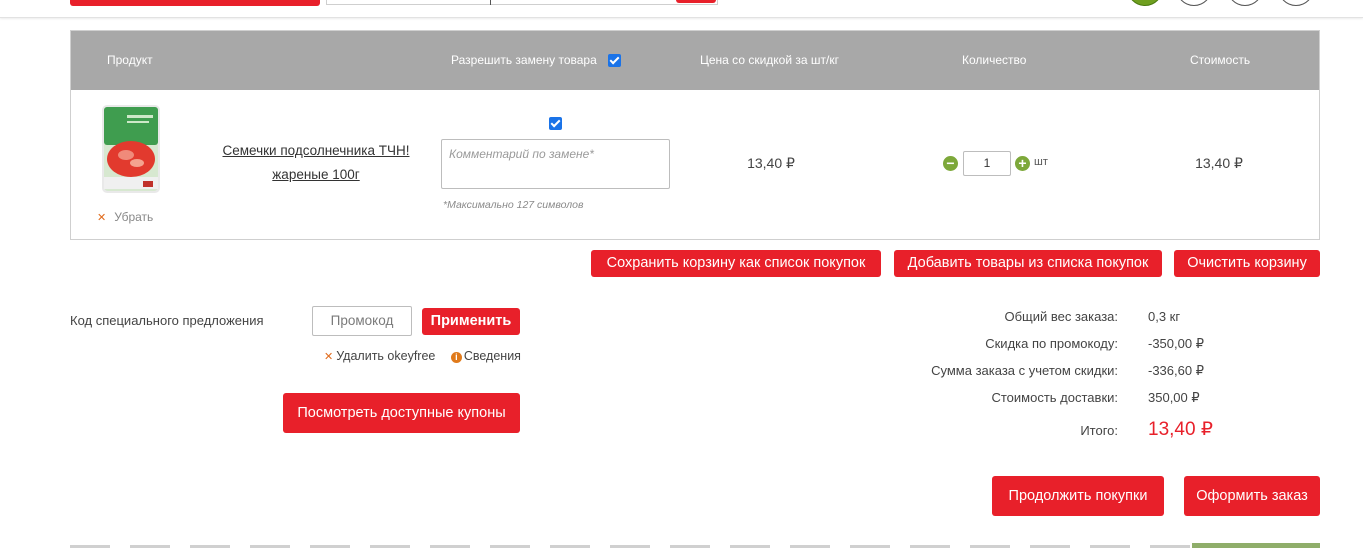 The height and width of the screenshot is (548, 1363). I want to click on comment-hint: *Максимально 127 символов, so click(513, 205).